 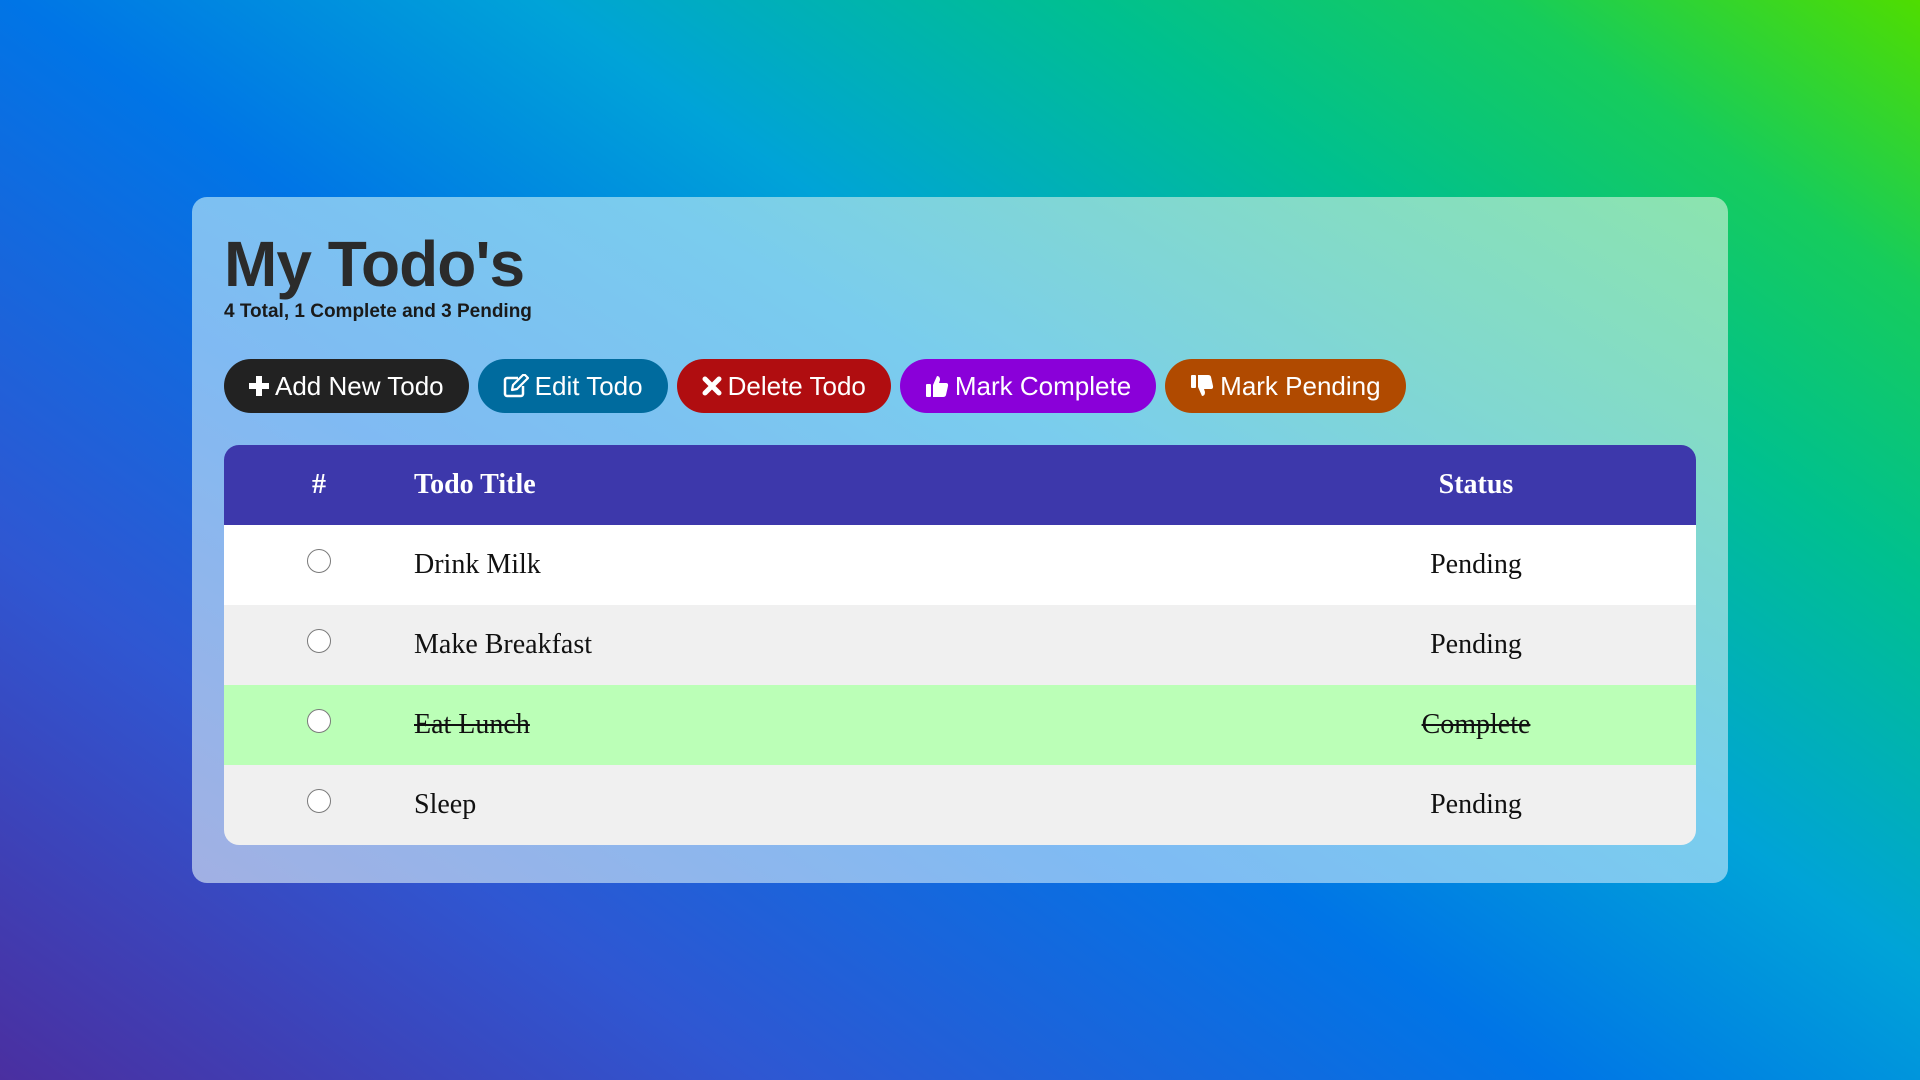 What do you see at coordinates (588, 385) in the screenshot?
I see `edit-todo-label: Edit Todo` at bounding box center [588, 385].